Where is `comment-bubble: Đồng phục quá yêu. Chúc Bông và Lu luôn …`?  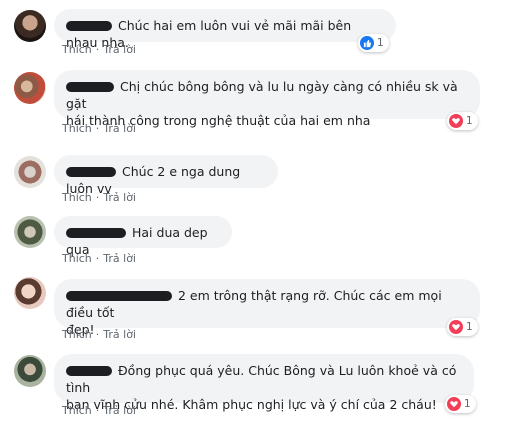 comment-bubble: Đồng phục quá yêu. Chúc Bông và Lu luôn … is located at coordinates (264, 383).